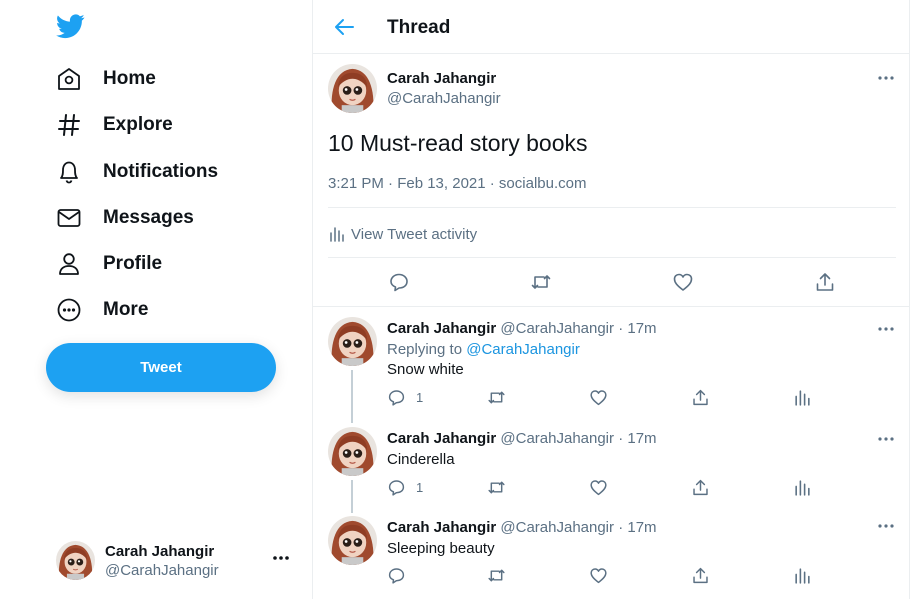 This screenshot has width=914, height=599. Describe the element at coordinates (126, 309) in the screenshot. I see `nav-more-label: More` at that location.